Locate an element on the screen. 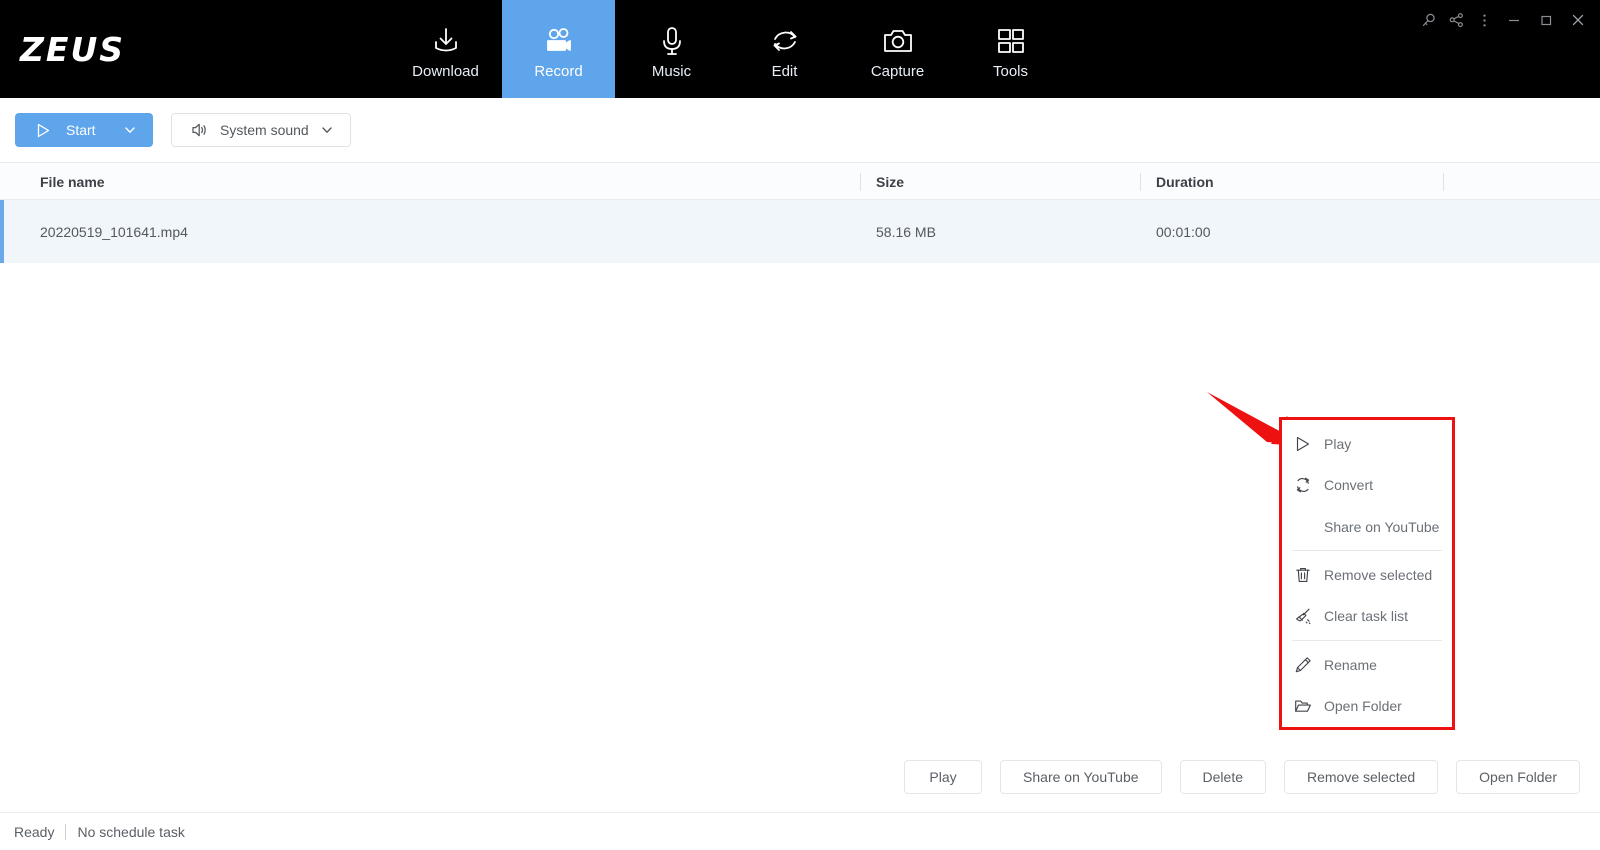  table-row: 20220519_101641.mp4 58.16 MB 00:01:00 is located at coordinates (800, 231).